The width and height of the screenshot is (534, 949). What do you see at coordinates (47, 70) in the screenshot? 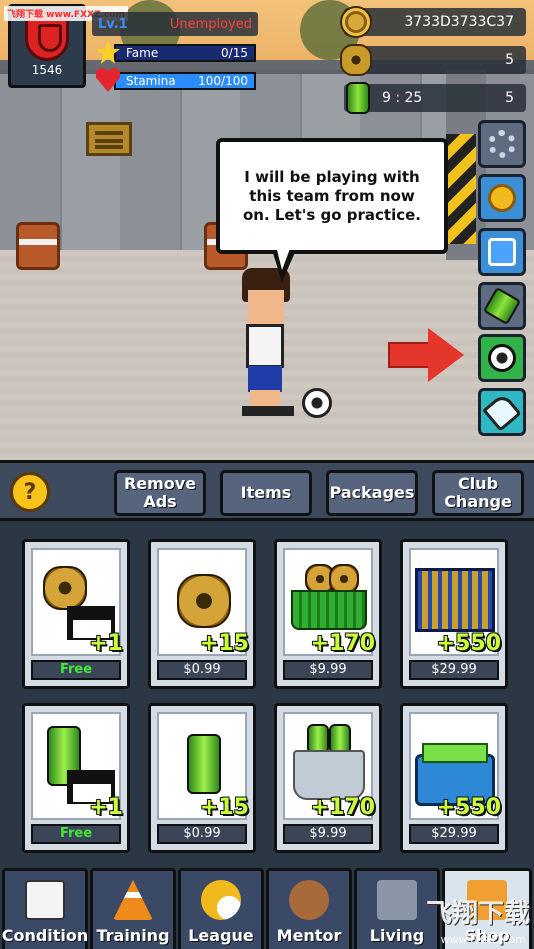
I see `team-number: 1546` at bounding box center [47, 70].